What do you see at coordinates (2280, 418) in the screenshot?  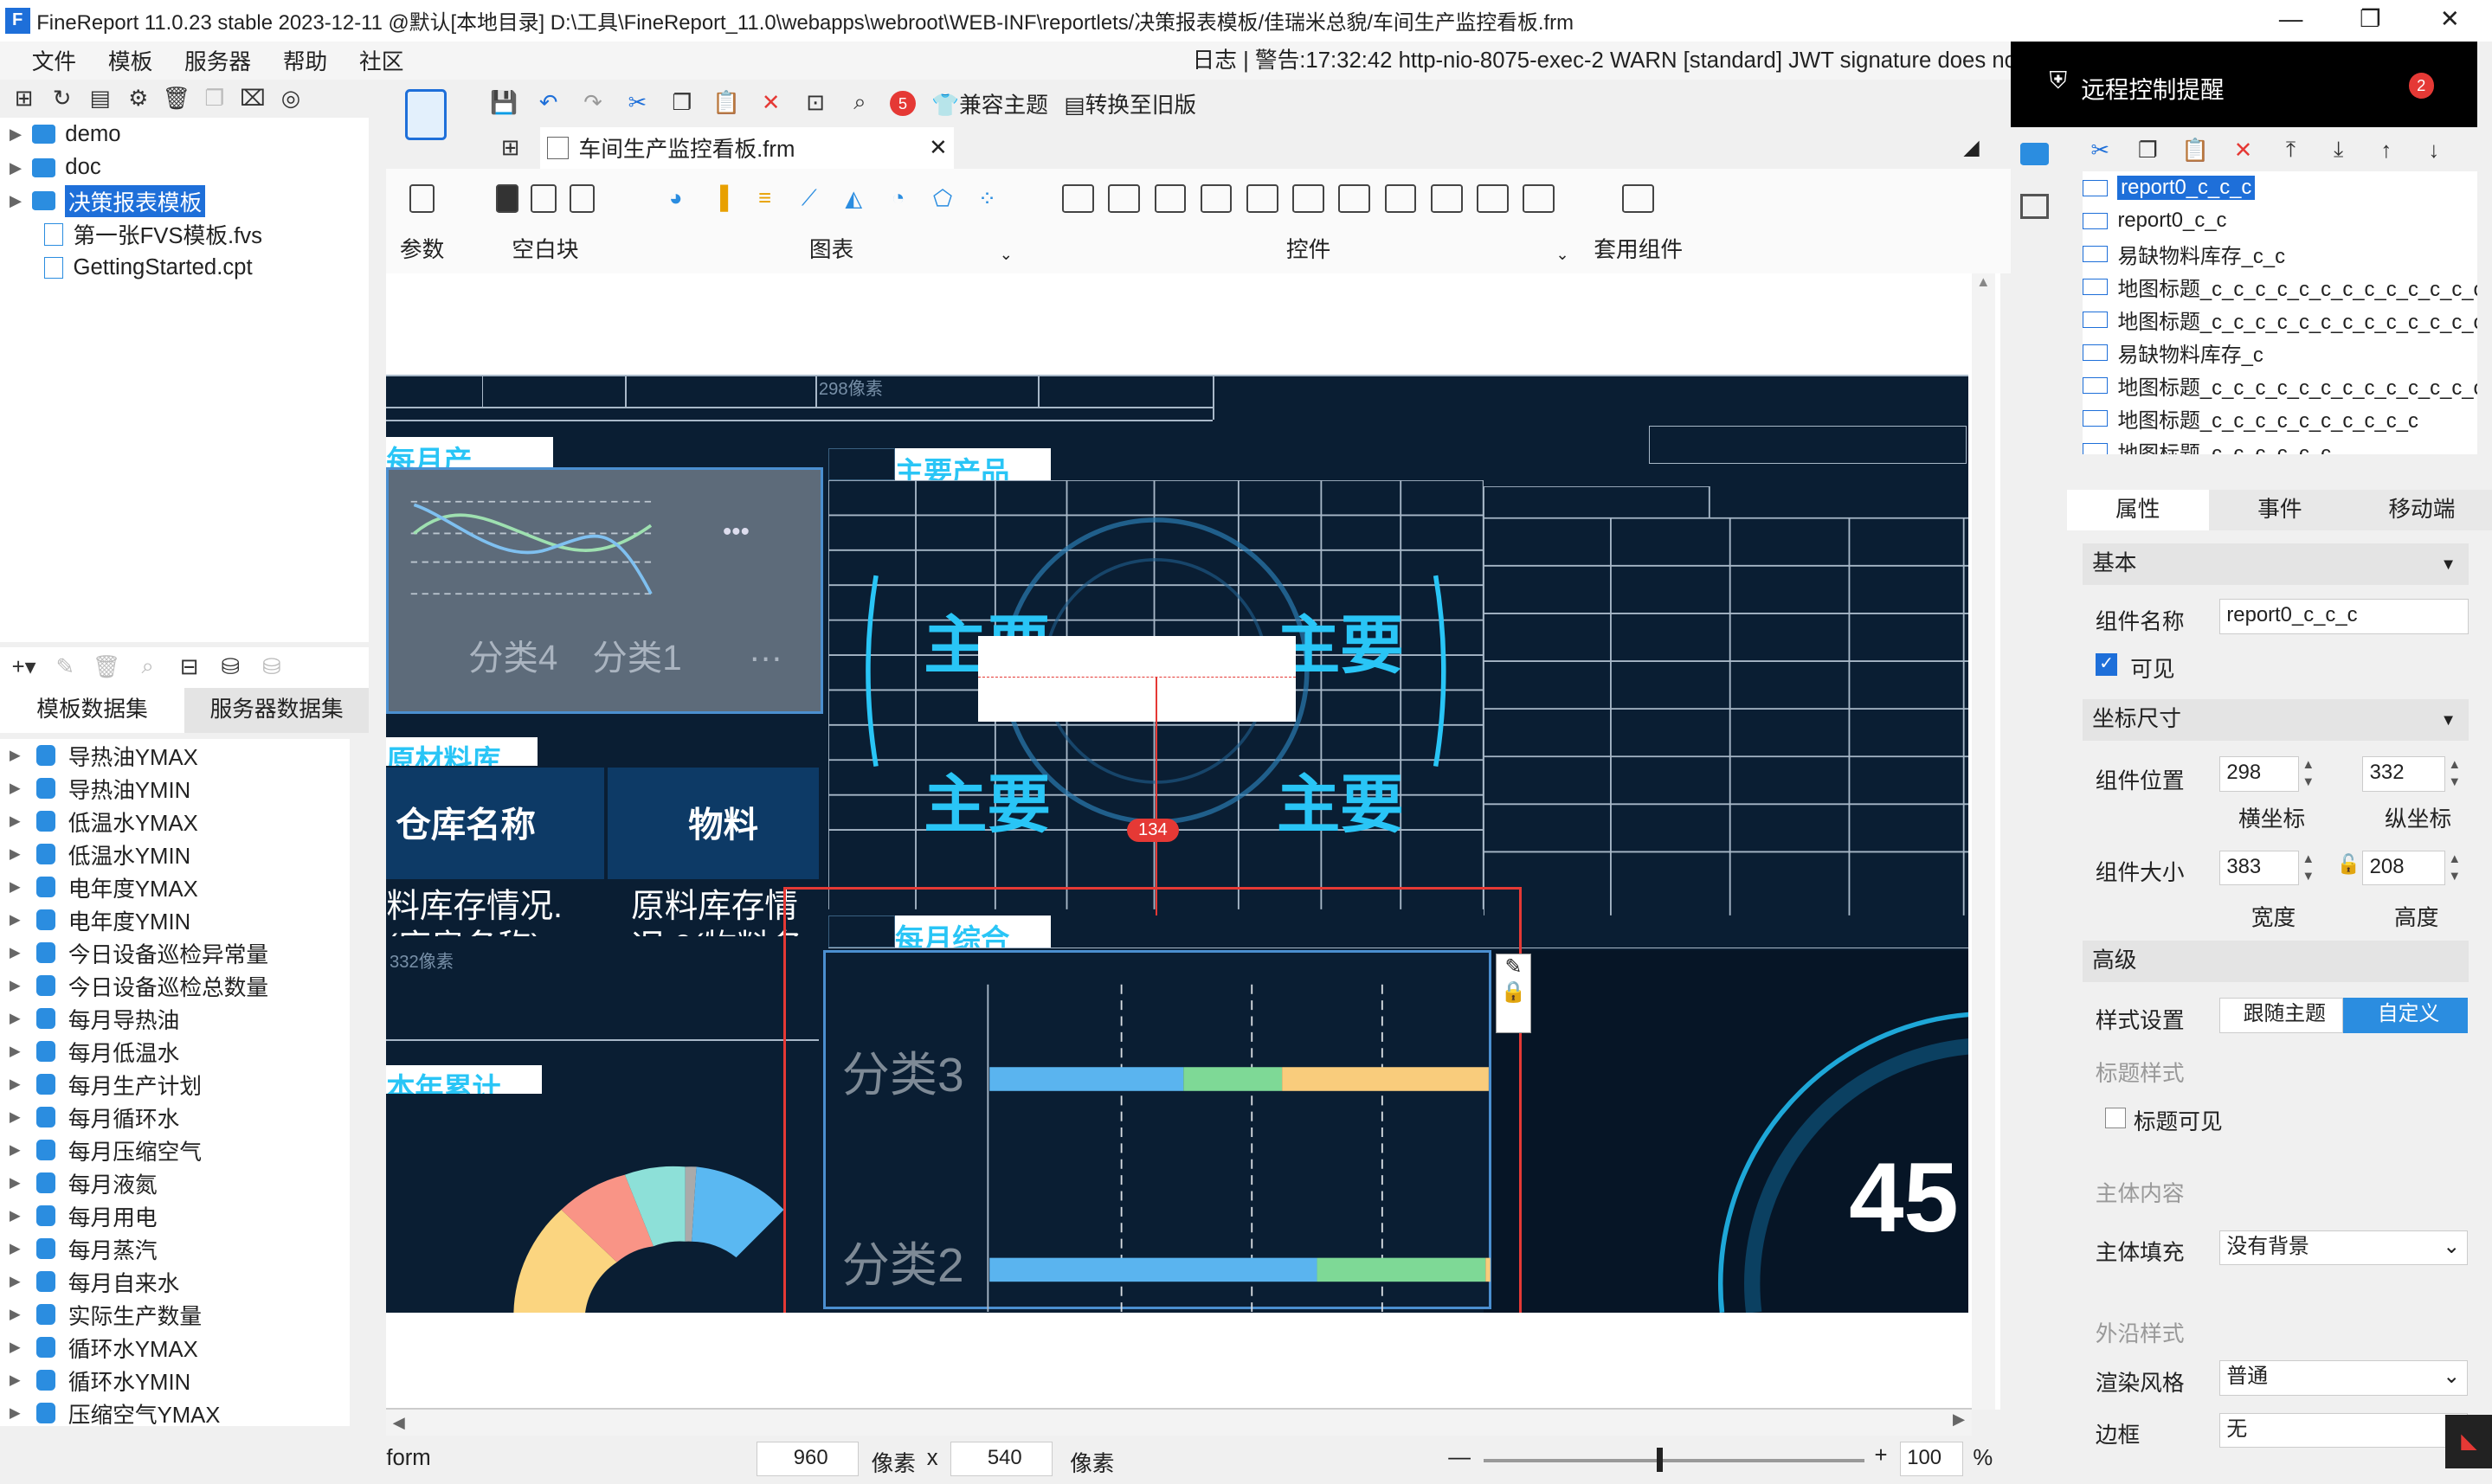 I see `component-item: 地图标题_c_c_c_c_c_c_c_c_c_c` at bounding box center [2280, 418].